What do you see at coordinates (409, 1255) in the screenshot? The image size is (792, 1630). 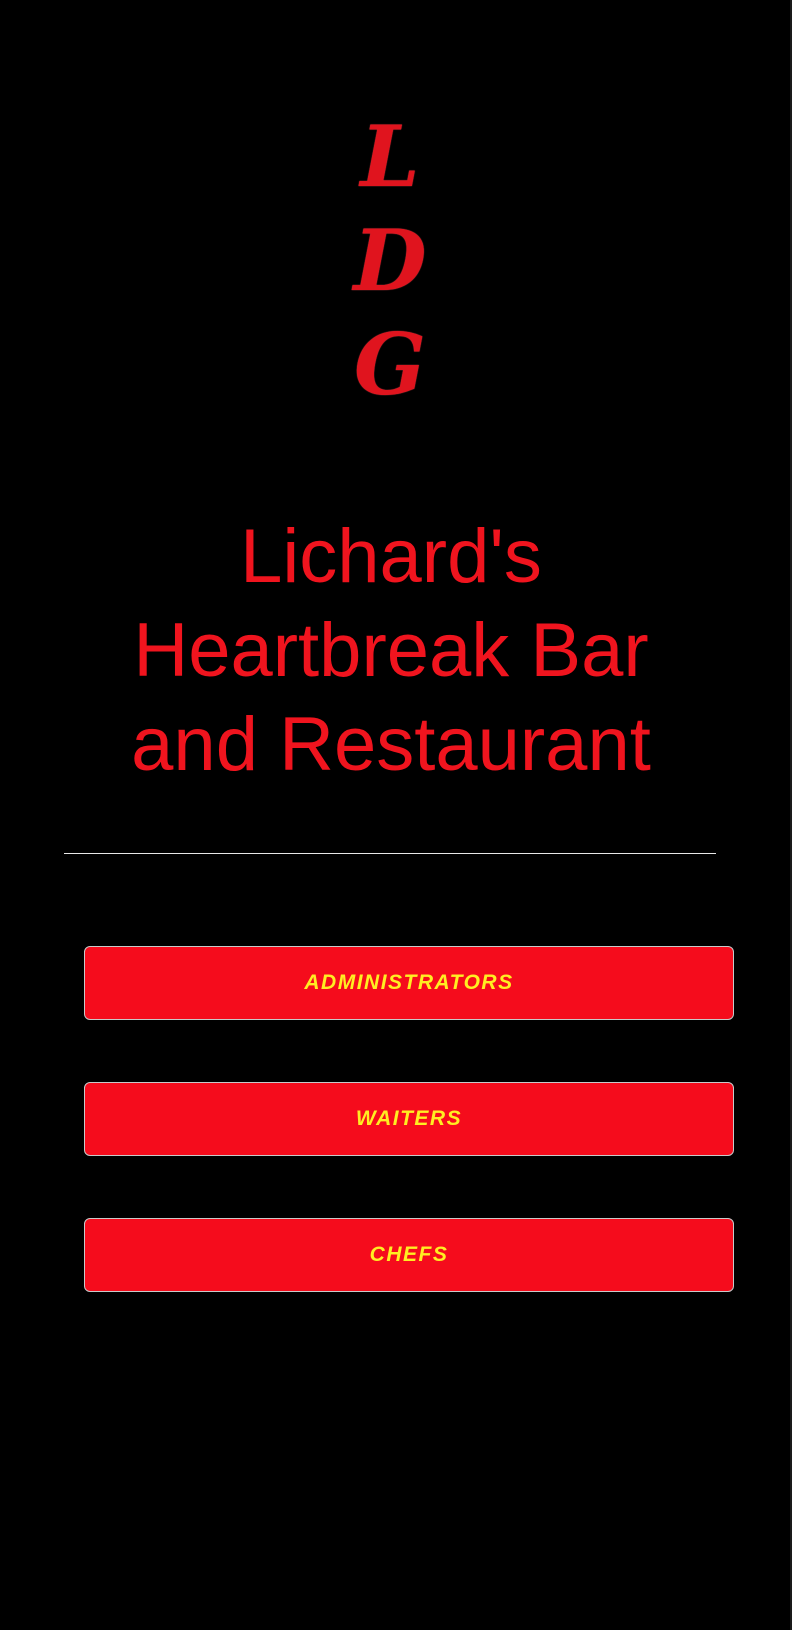 I see `chefs-button: CHEFS` at bounding box center [409, 1255].